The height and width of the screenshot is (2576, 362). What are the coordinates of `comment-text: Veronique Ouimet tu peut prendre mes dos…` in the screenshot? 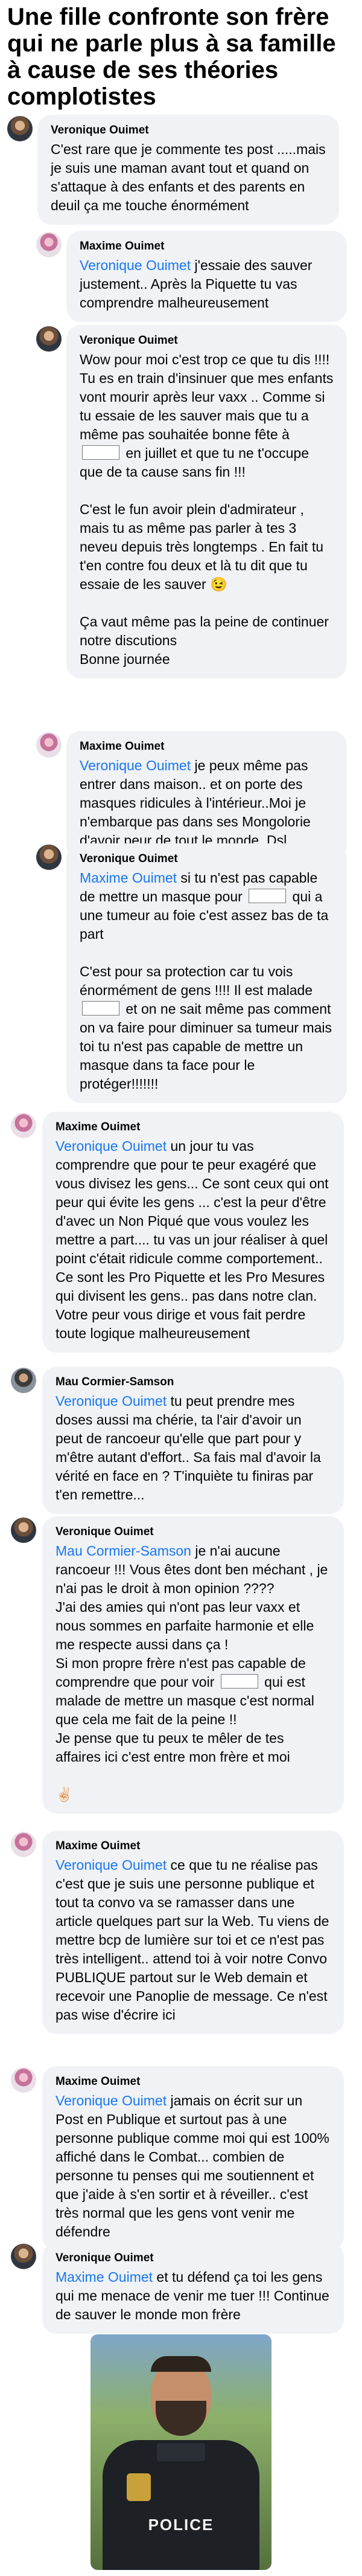 It's located at (193, 1448).